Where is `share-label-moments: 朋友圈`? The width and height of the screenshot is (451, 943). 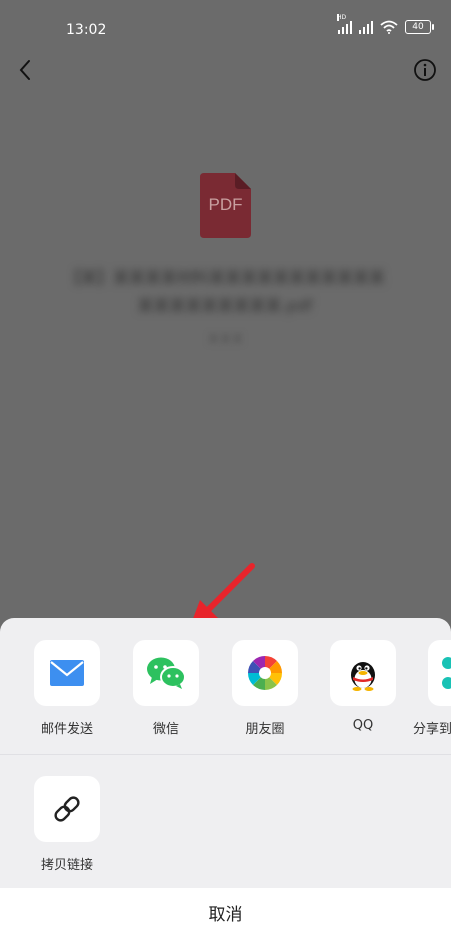 share-label-moments: 朋友圈 is located at coordinates (265, 729).